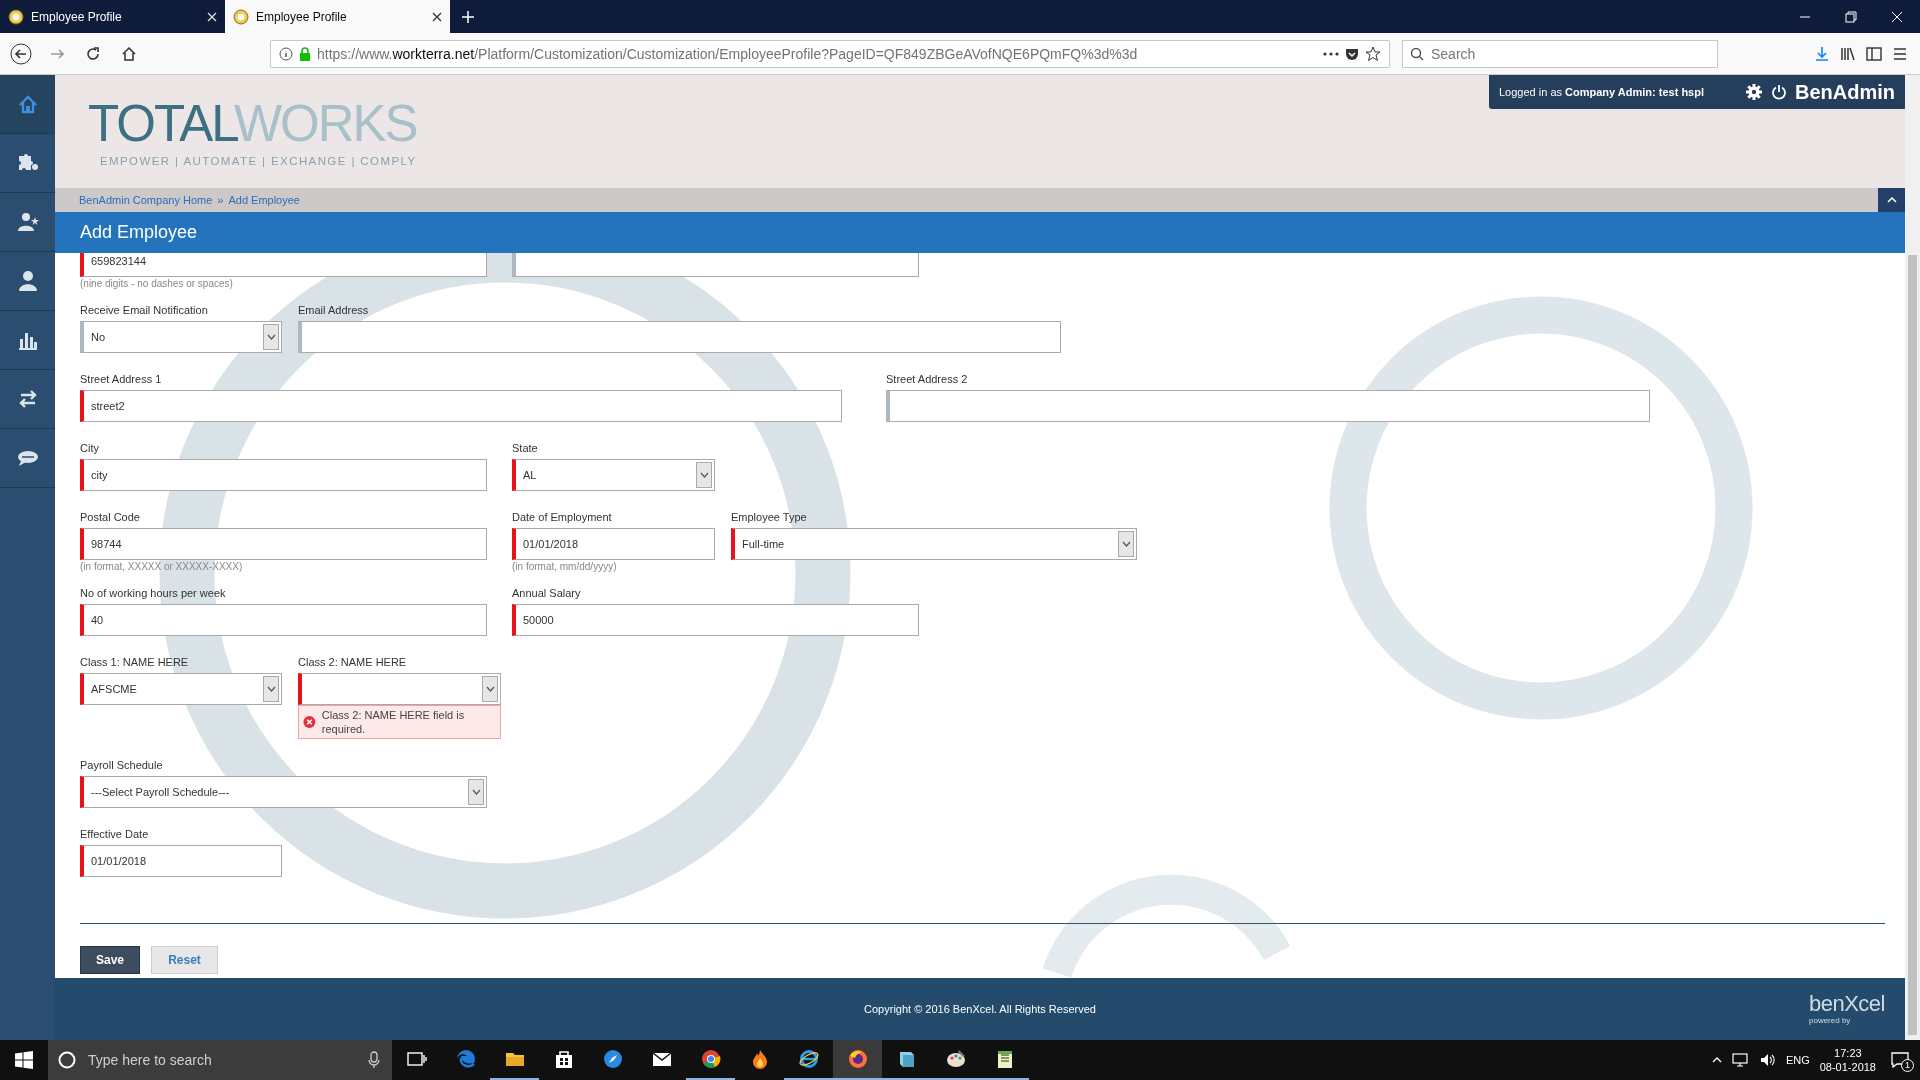  Describe the element at coordinates (1874, 53) in the screenshot. I see `sidebar-icon` at that location.